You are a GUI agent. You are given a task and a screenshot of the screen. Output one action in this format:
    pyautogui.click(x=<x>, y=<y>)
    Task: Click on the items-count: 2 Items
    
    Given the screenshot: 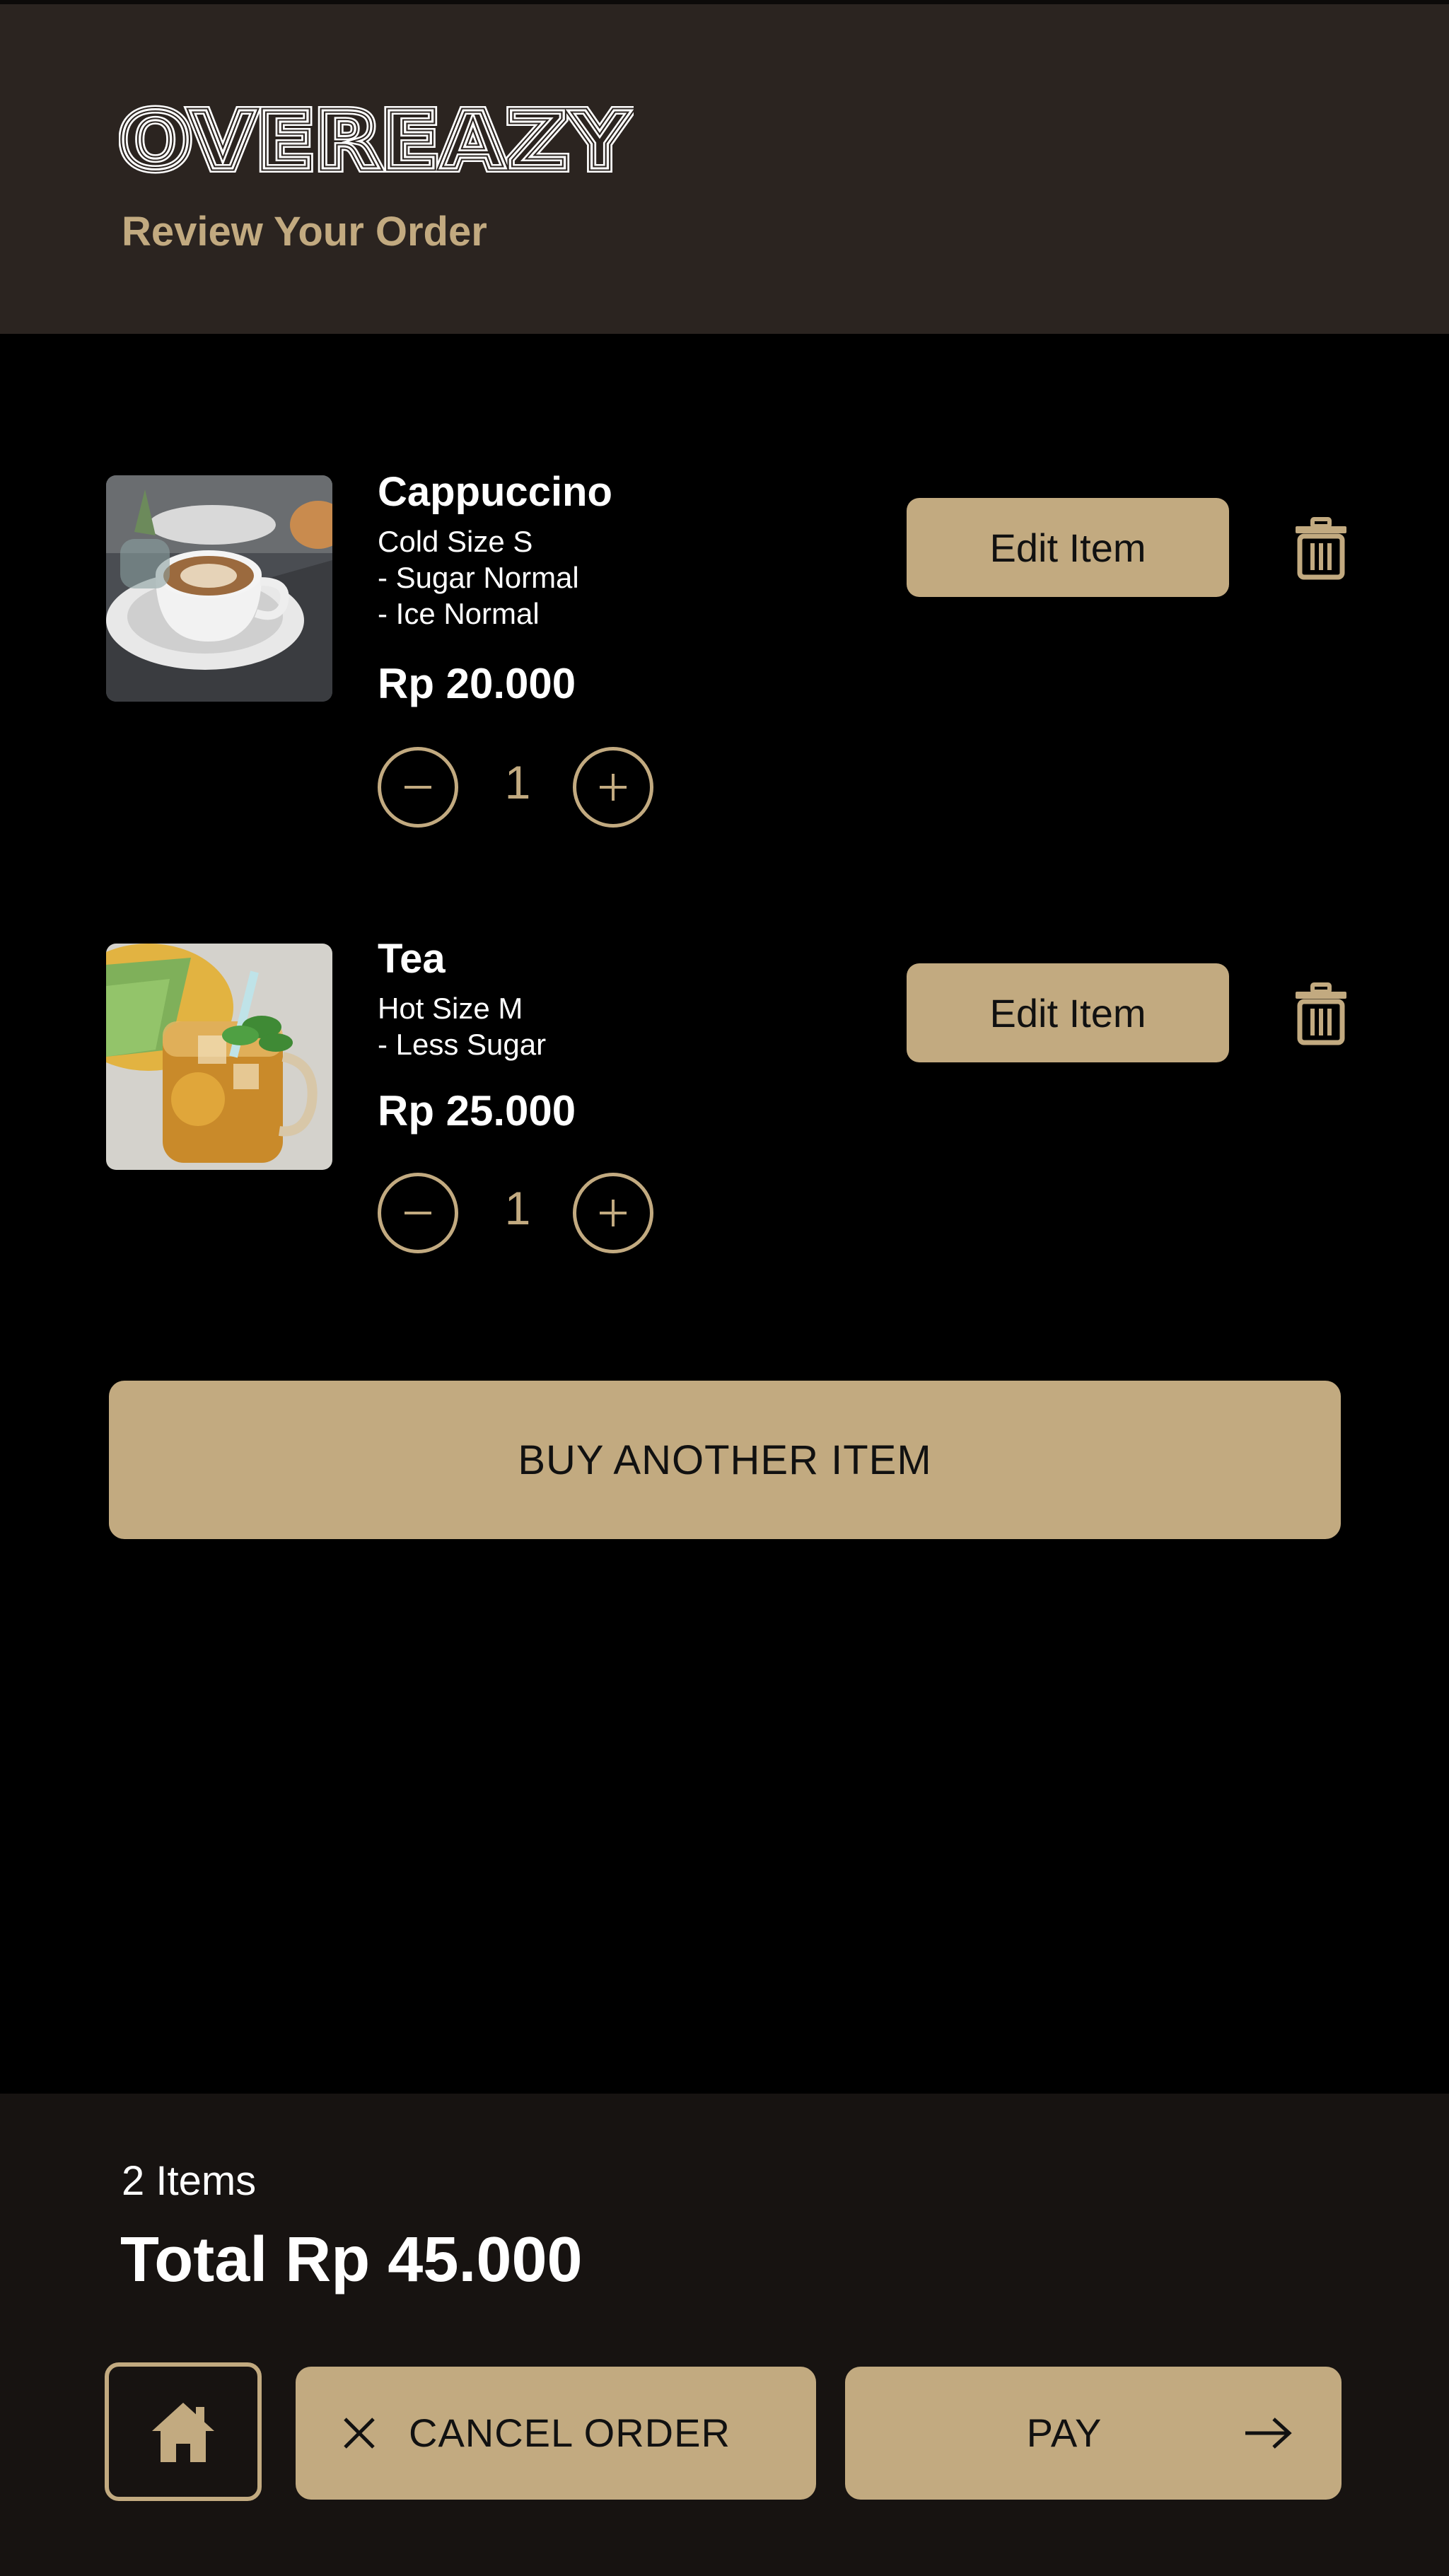 What is the action you would take?
    pyautogui.click(x=189, y=2181)
    